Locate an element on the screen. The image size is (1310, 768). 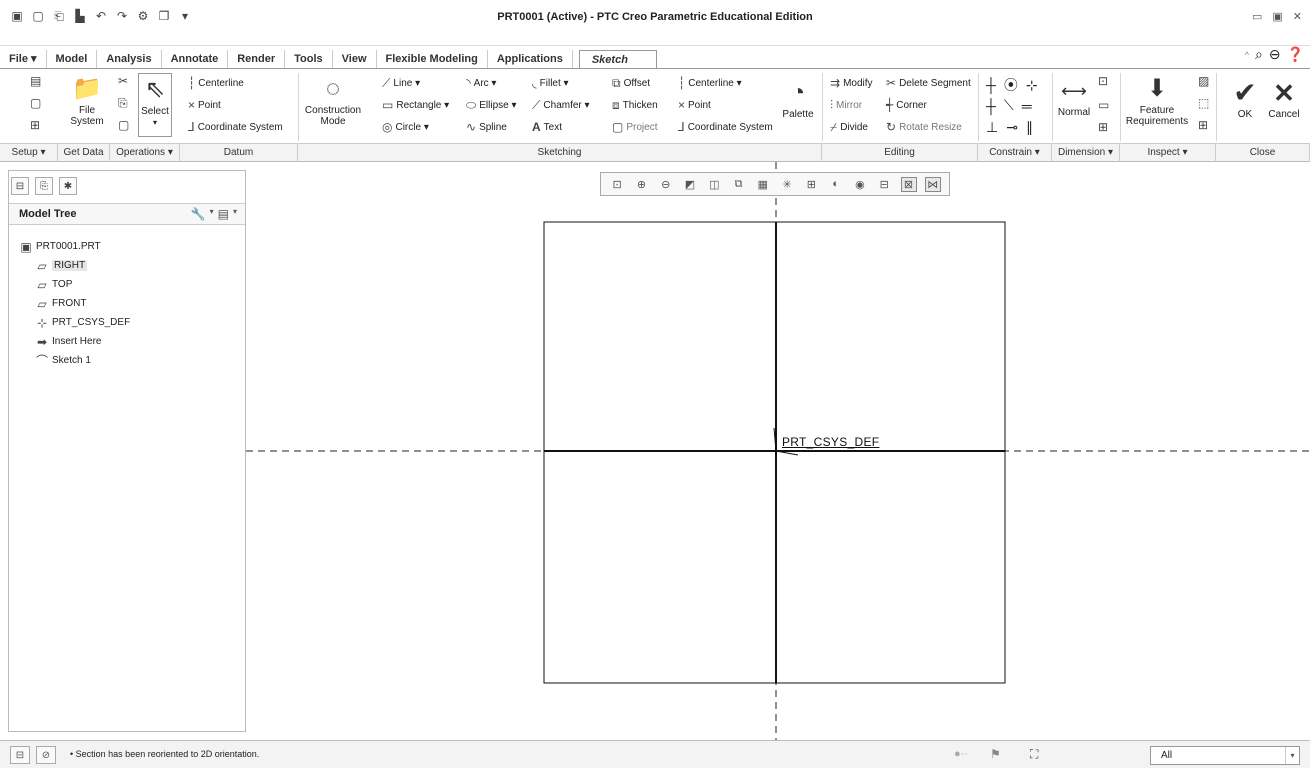
collapse-ribbon-icon: ^ is located at coordinates (1247, 55).